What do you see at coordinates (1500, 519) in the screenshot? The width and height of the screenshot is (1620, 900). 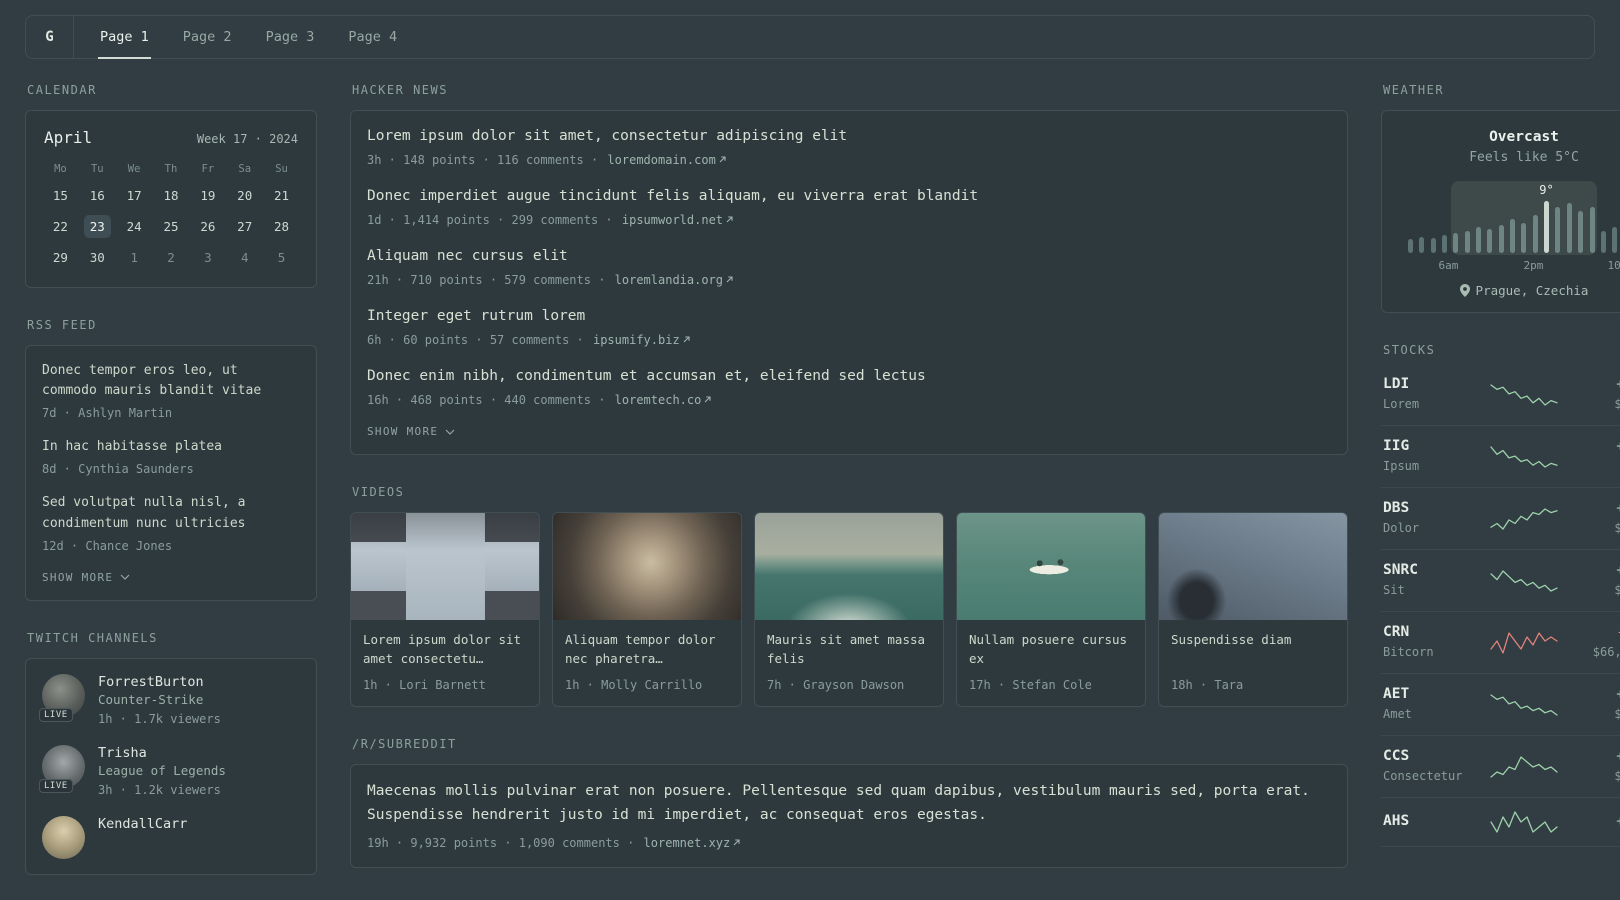 I see `stock-row: DBS Dolor +1.42% $156.28` at bounding box center [1500, 519].